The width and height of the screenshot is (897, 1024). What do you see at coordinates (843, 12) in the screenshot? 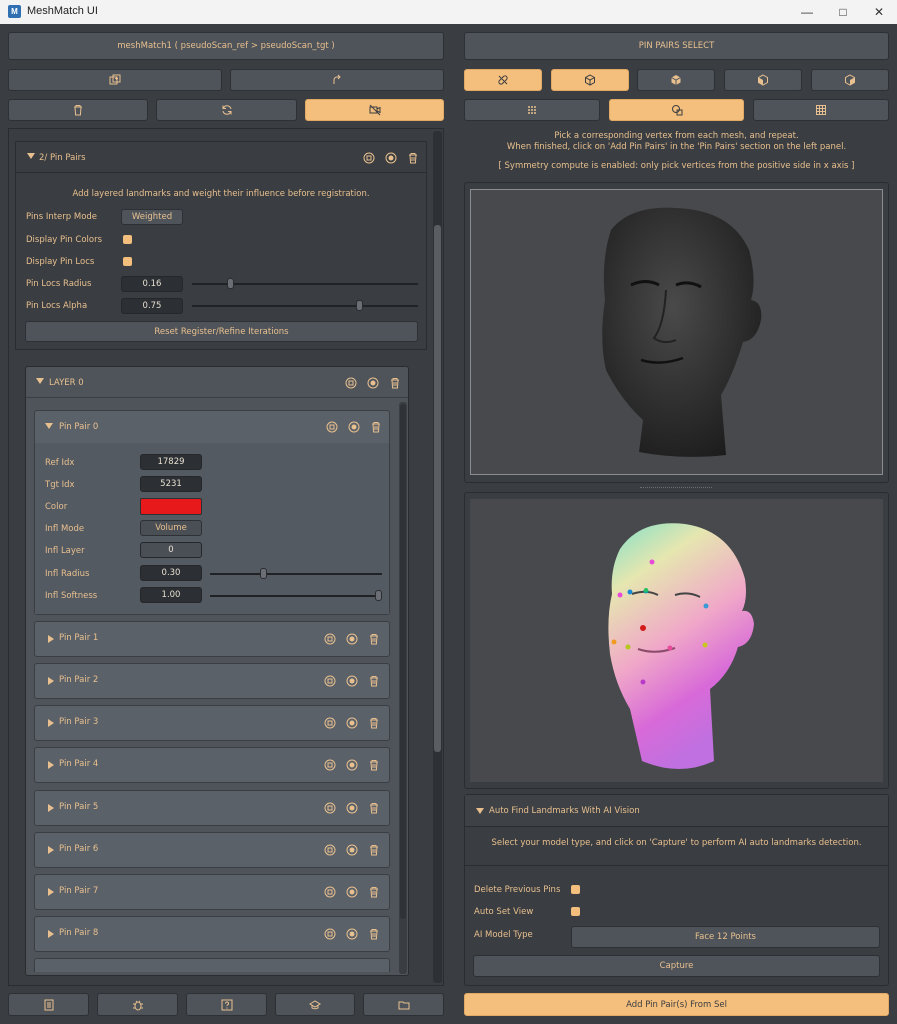
I see `maximize-button: □` at bounding box center [843, 12].